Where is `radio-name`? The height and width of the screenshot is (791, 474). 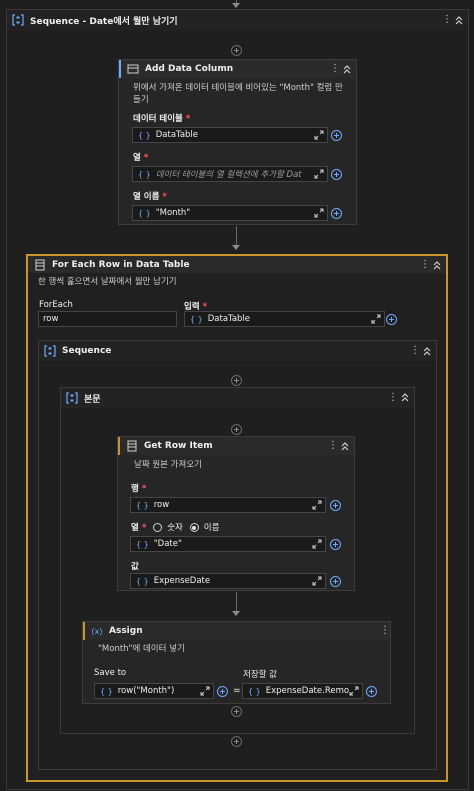
radio-name is located at coordinates (194, 527).